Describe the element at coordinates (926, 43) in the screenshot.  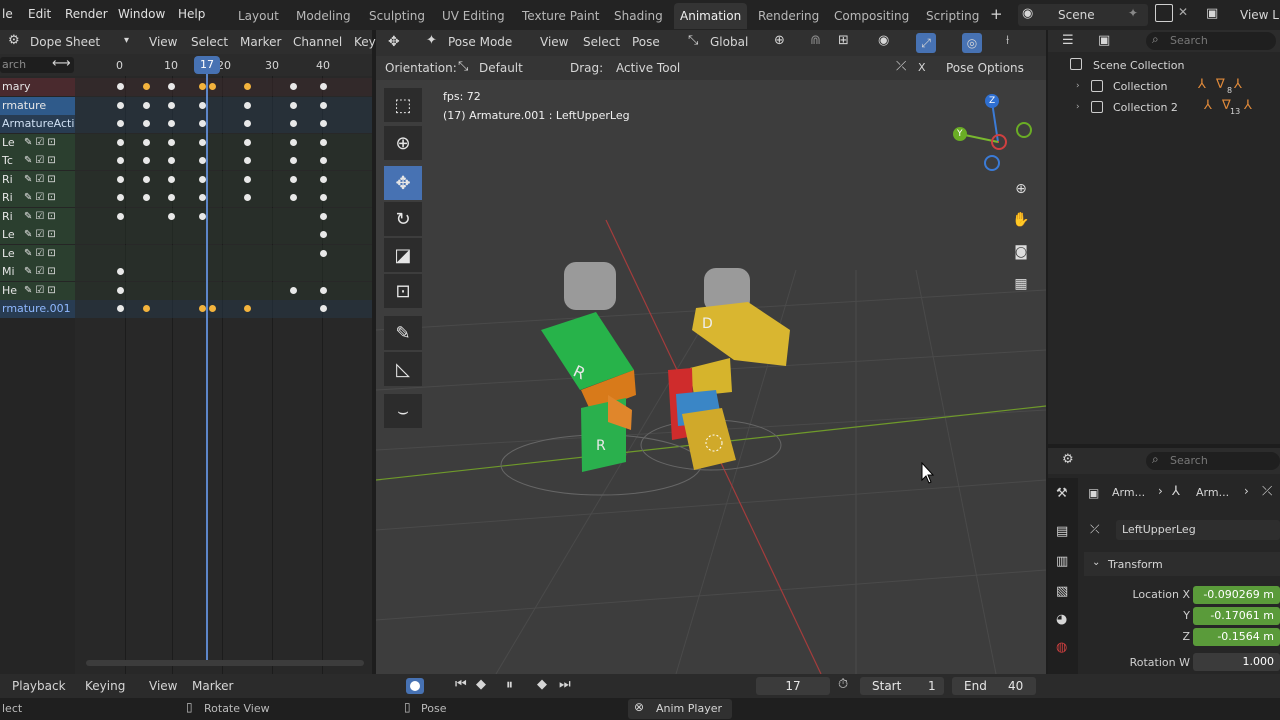
I see `gizmo-toggle-icon: ⤢` at that location.